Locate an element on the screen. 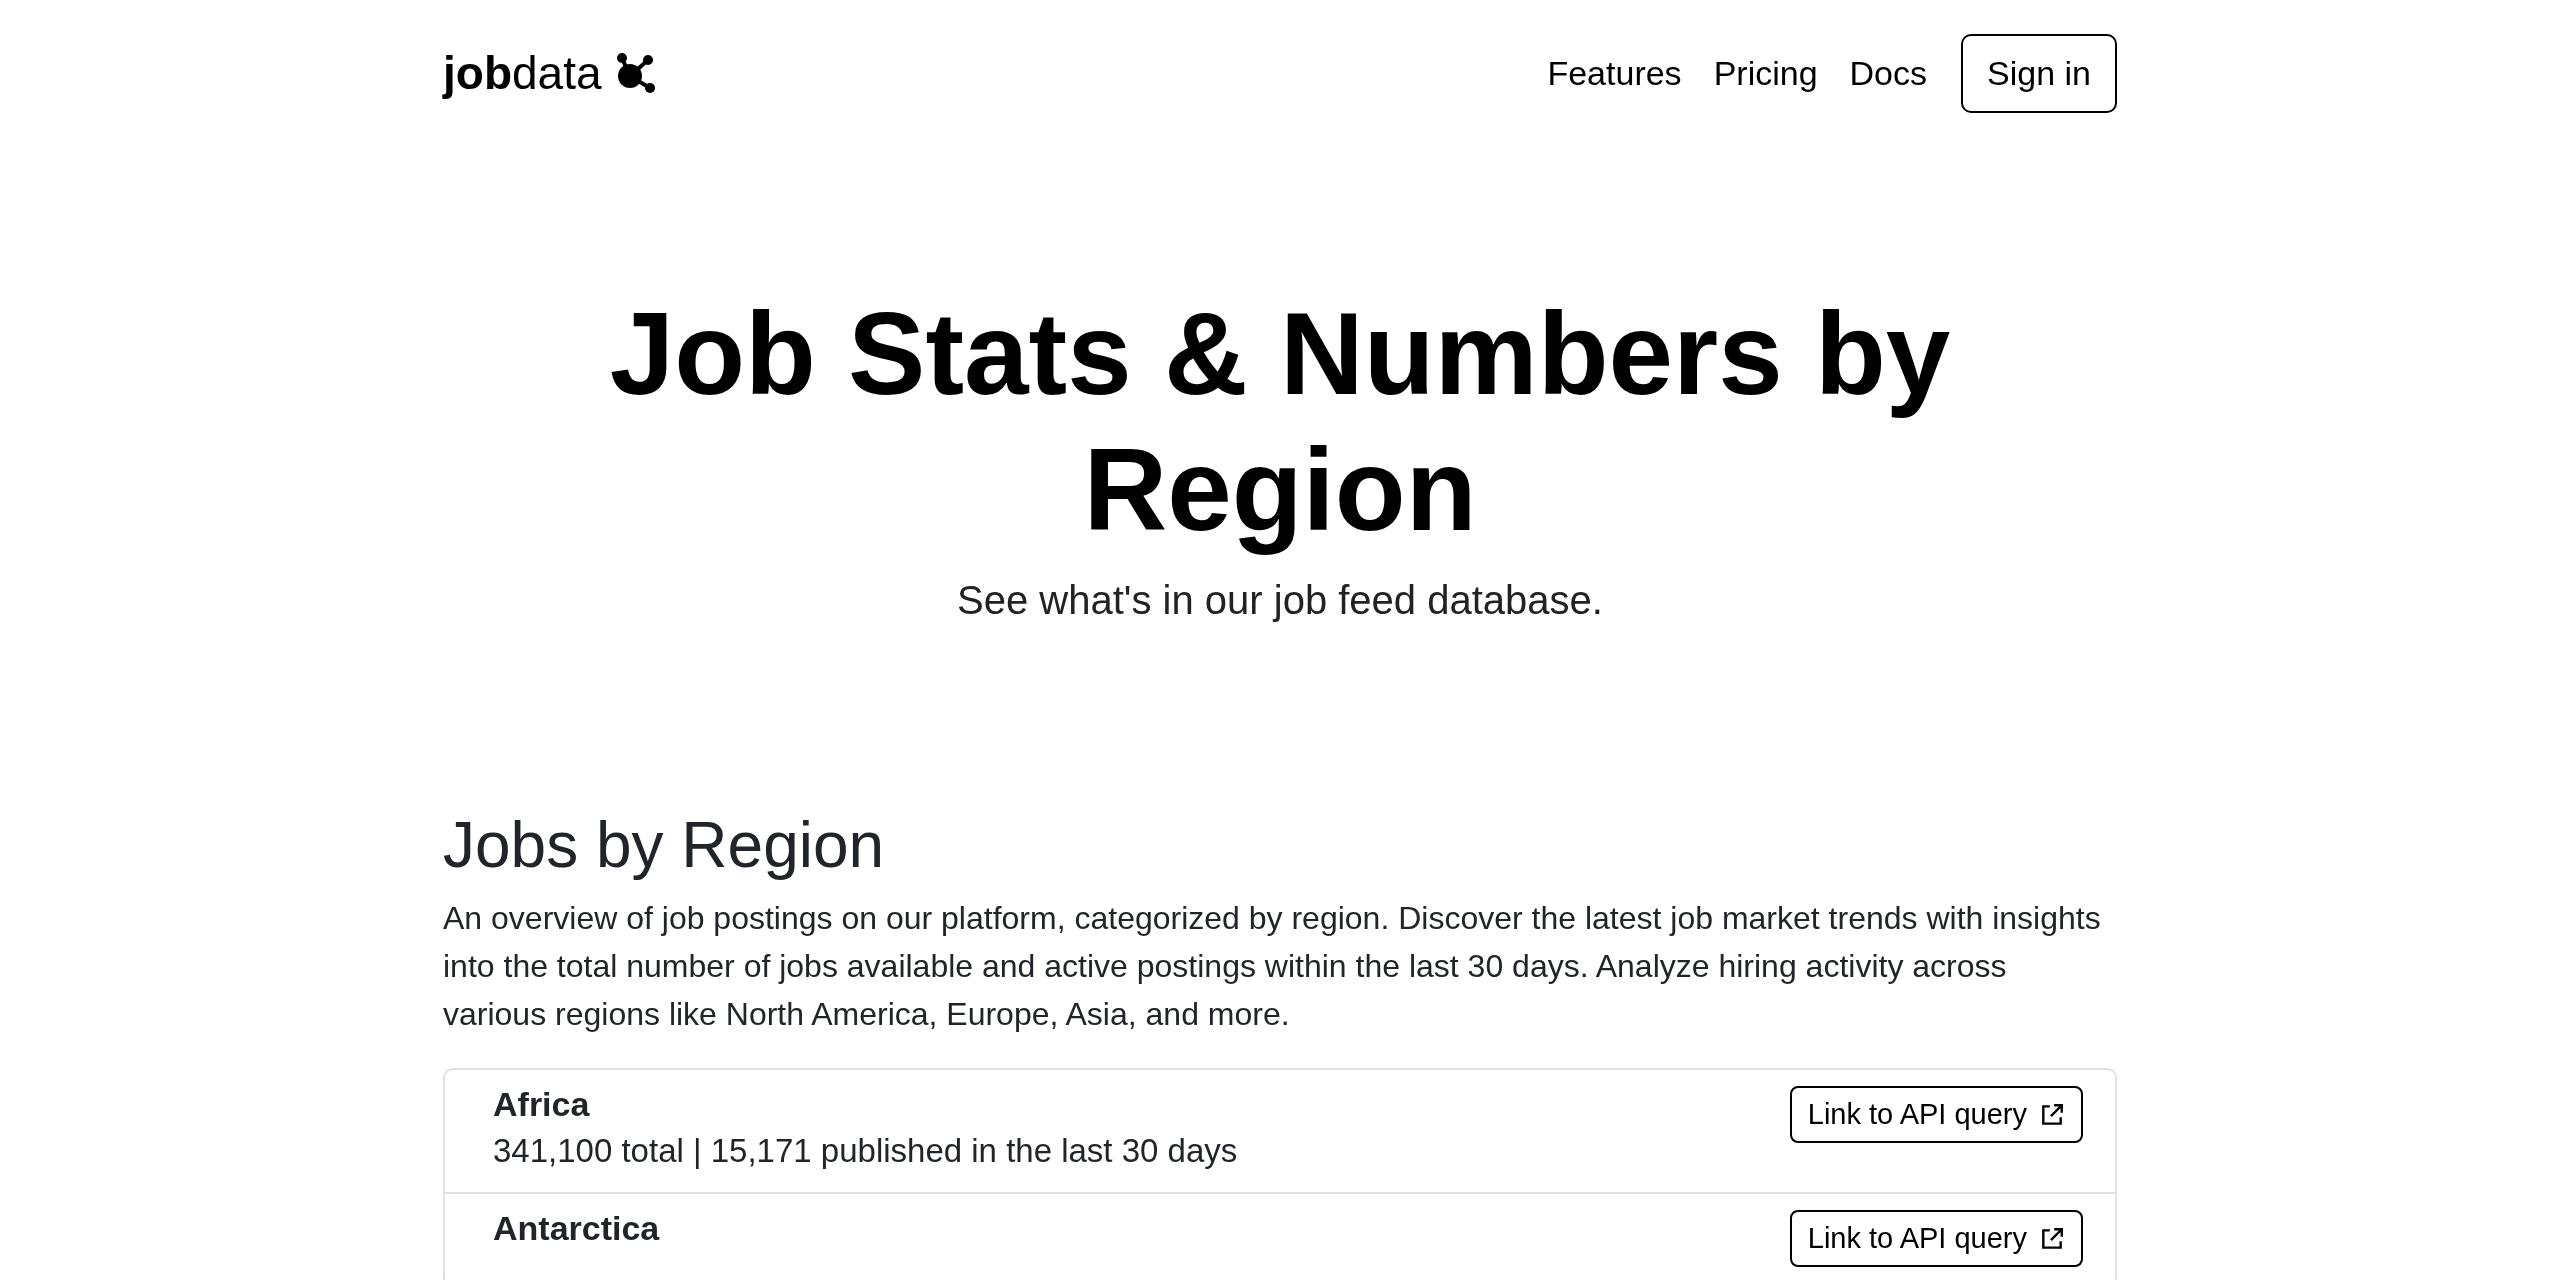 The width and height of the screenshot is (2560, 1280). region-name: Antarctica is located at coordinates (576, 1228).